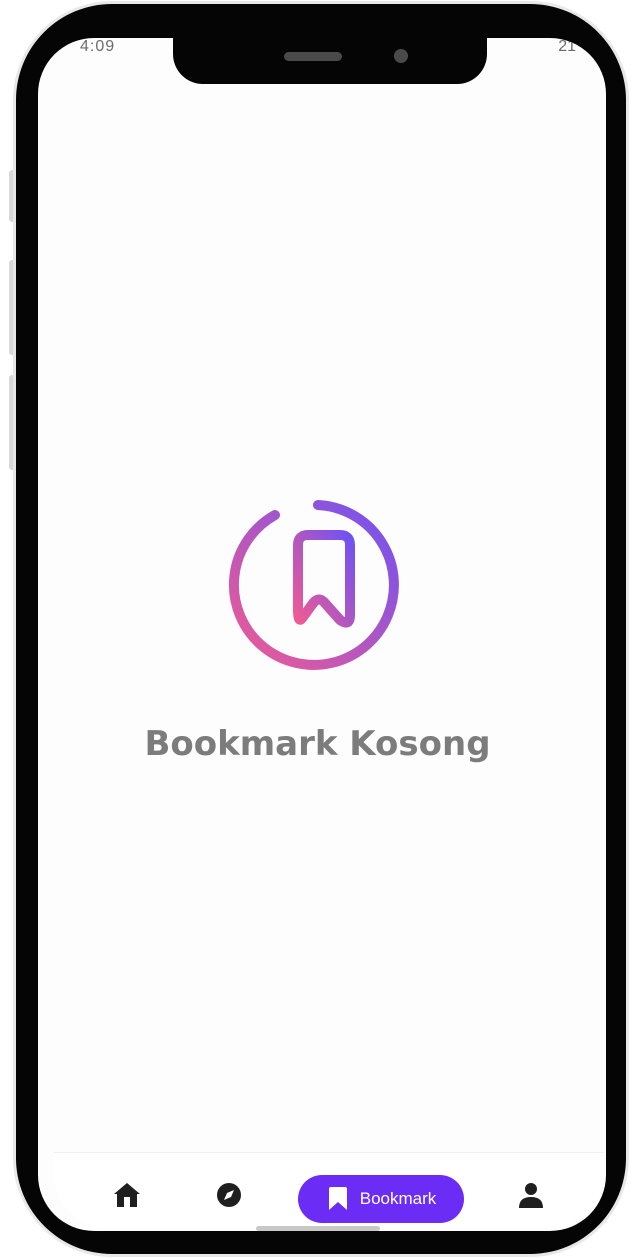  What do you see at coordinates (317, 744) in the screenshot?
I see `empty-message: Bookmark Kosong` at bounding box center [317, 744].